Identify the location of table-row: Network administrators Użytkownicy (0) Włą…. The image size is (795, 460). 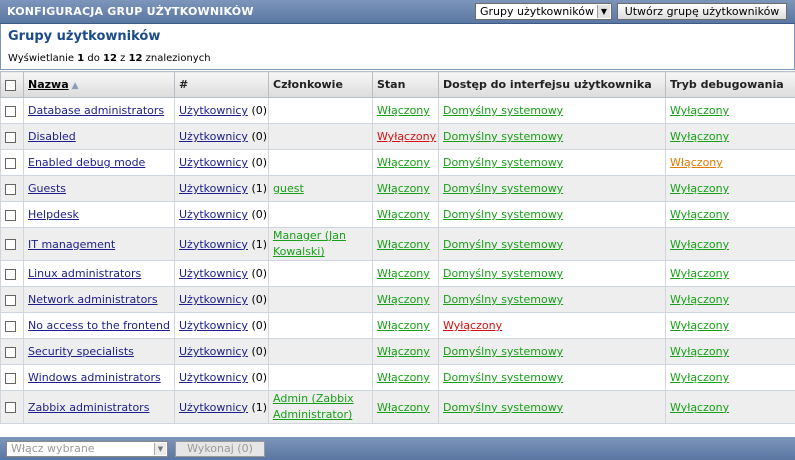
(397, 299).